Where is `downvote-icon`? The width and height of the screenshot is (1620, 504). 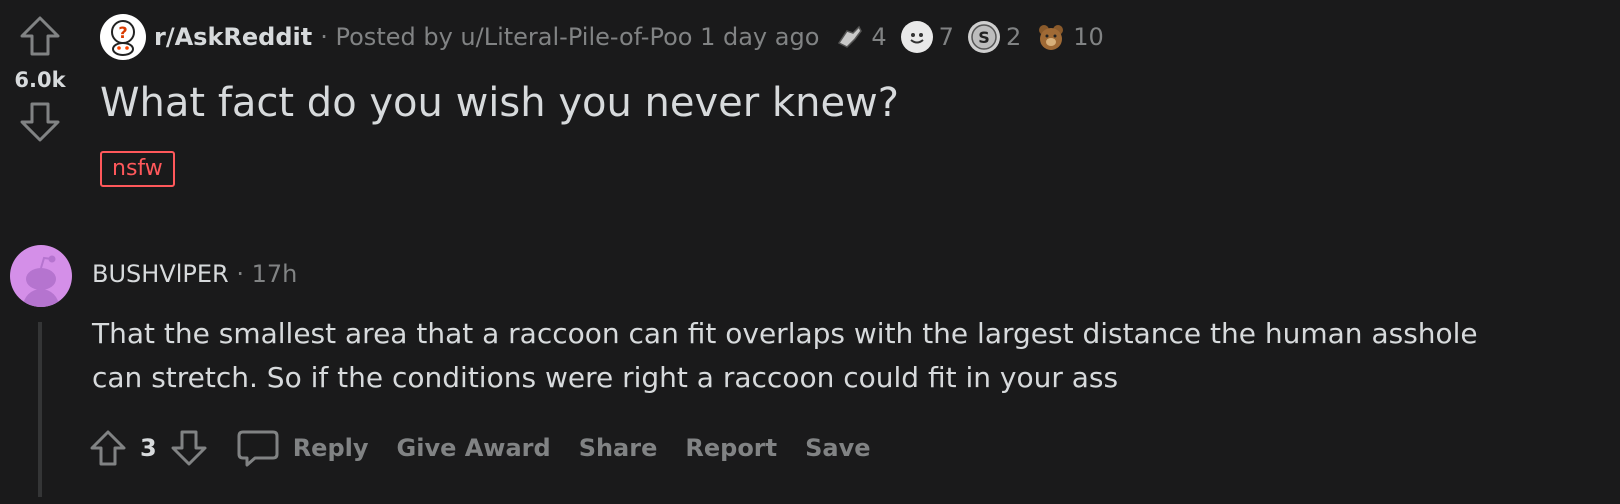 downvote-icon is located at coordinates (40, 122).